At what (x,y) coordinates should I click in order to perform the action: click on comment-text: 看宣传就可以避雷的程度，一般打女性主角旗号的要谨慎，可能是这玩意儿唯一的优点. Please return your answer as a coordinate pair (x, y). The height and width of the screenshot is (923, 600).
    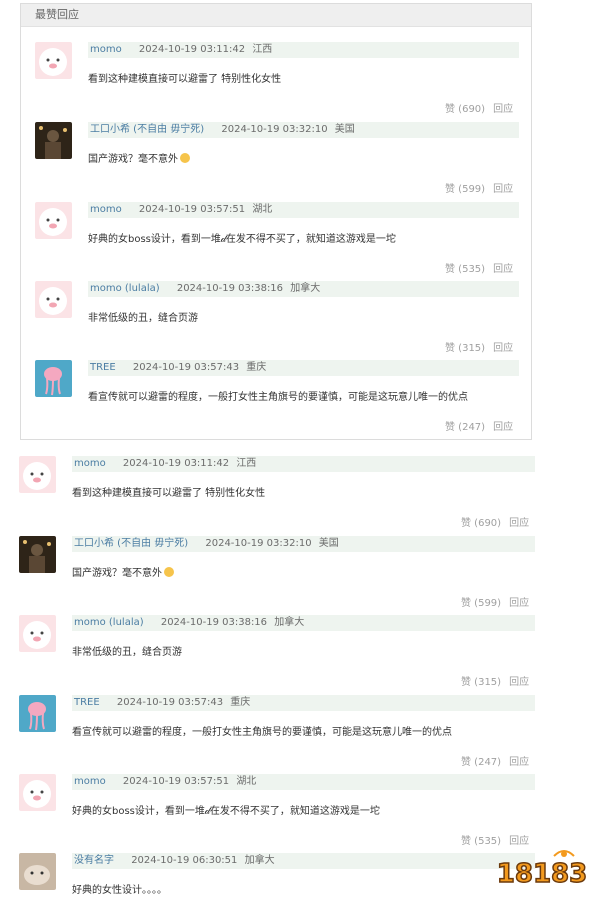
    Looking at the image, I should click on (278, 397).